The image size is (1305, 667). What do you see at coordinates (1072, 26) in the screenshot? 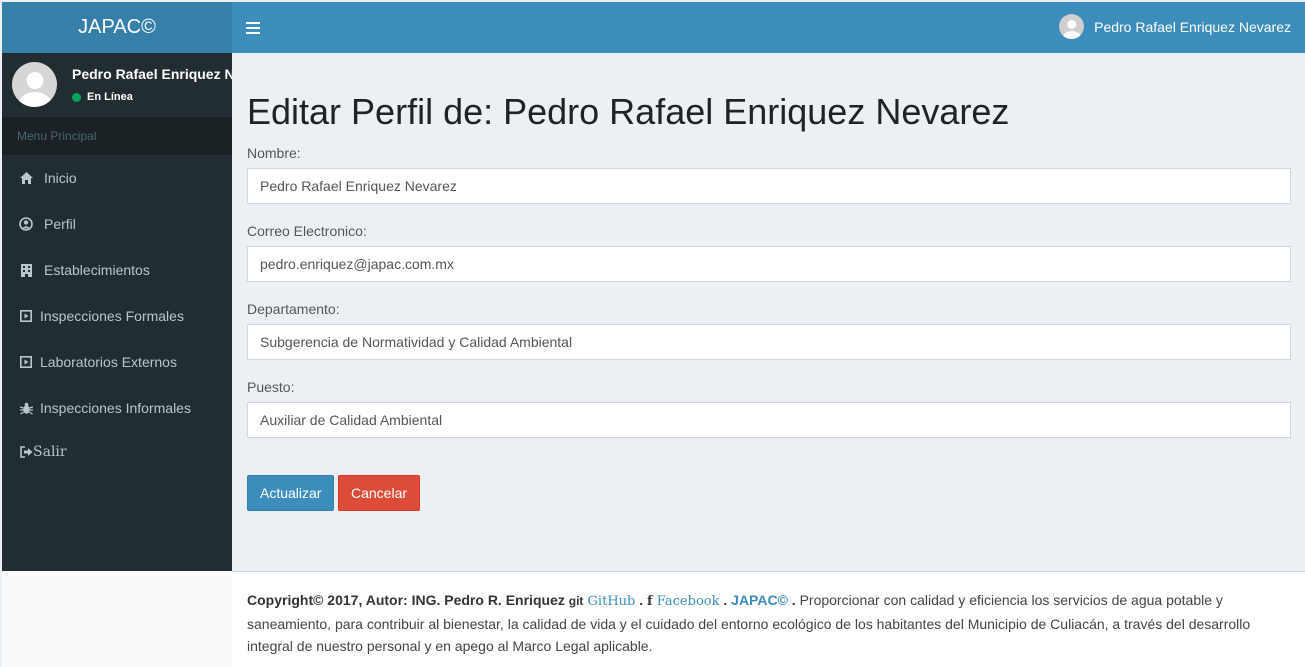
I see `avatar` at bounding box center [1072, 26].